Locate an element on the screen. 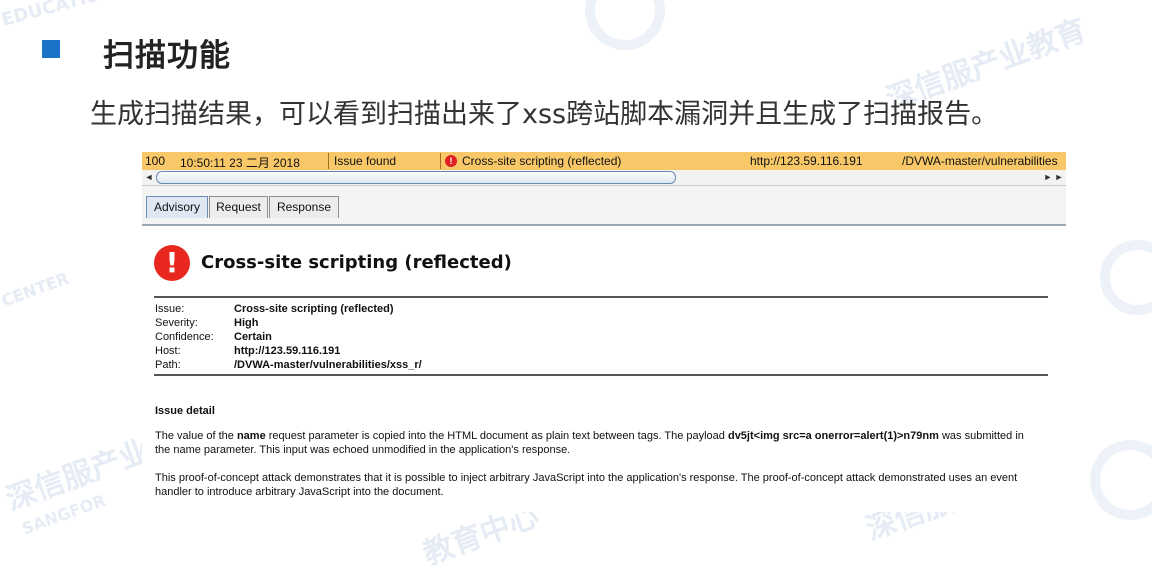 This screenshot has width=1152, height=573. high-severity-icon: ! is located at coordinates (451, 161).